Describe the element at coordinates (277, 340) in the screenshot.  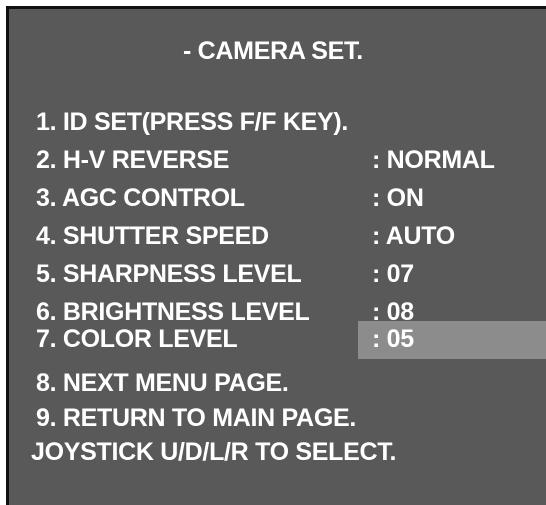
I see `menu-item-color-level: 7. COLOR LEVEL : 05` at that location.